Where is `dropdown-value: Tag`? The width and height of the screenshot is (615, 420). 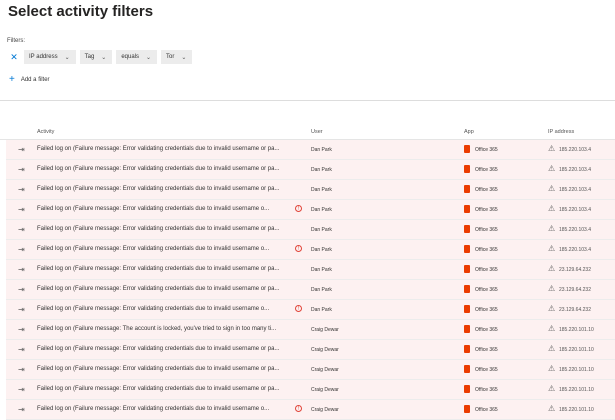
dropdown-value: Tag is located at coordinates (89, 57).